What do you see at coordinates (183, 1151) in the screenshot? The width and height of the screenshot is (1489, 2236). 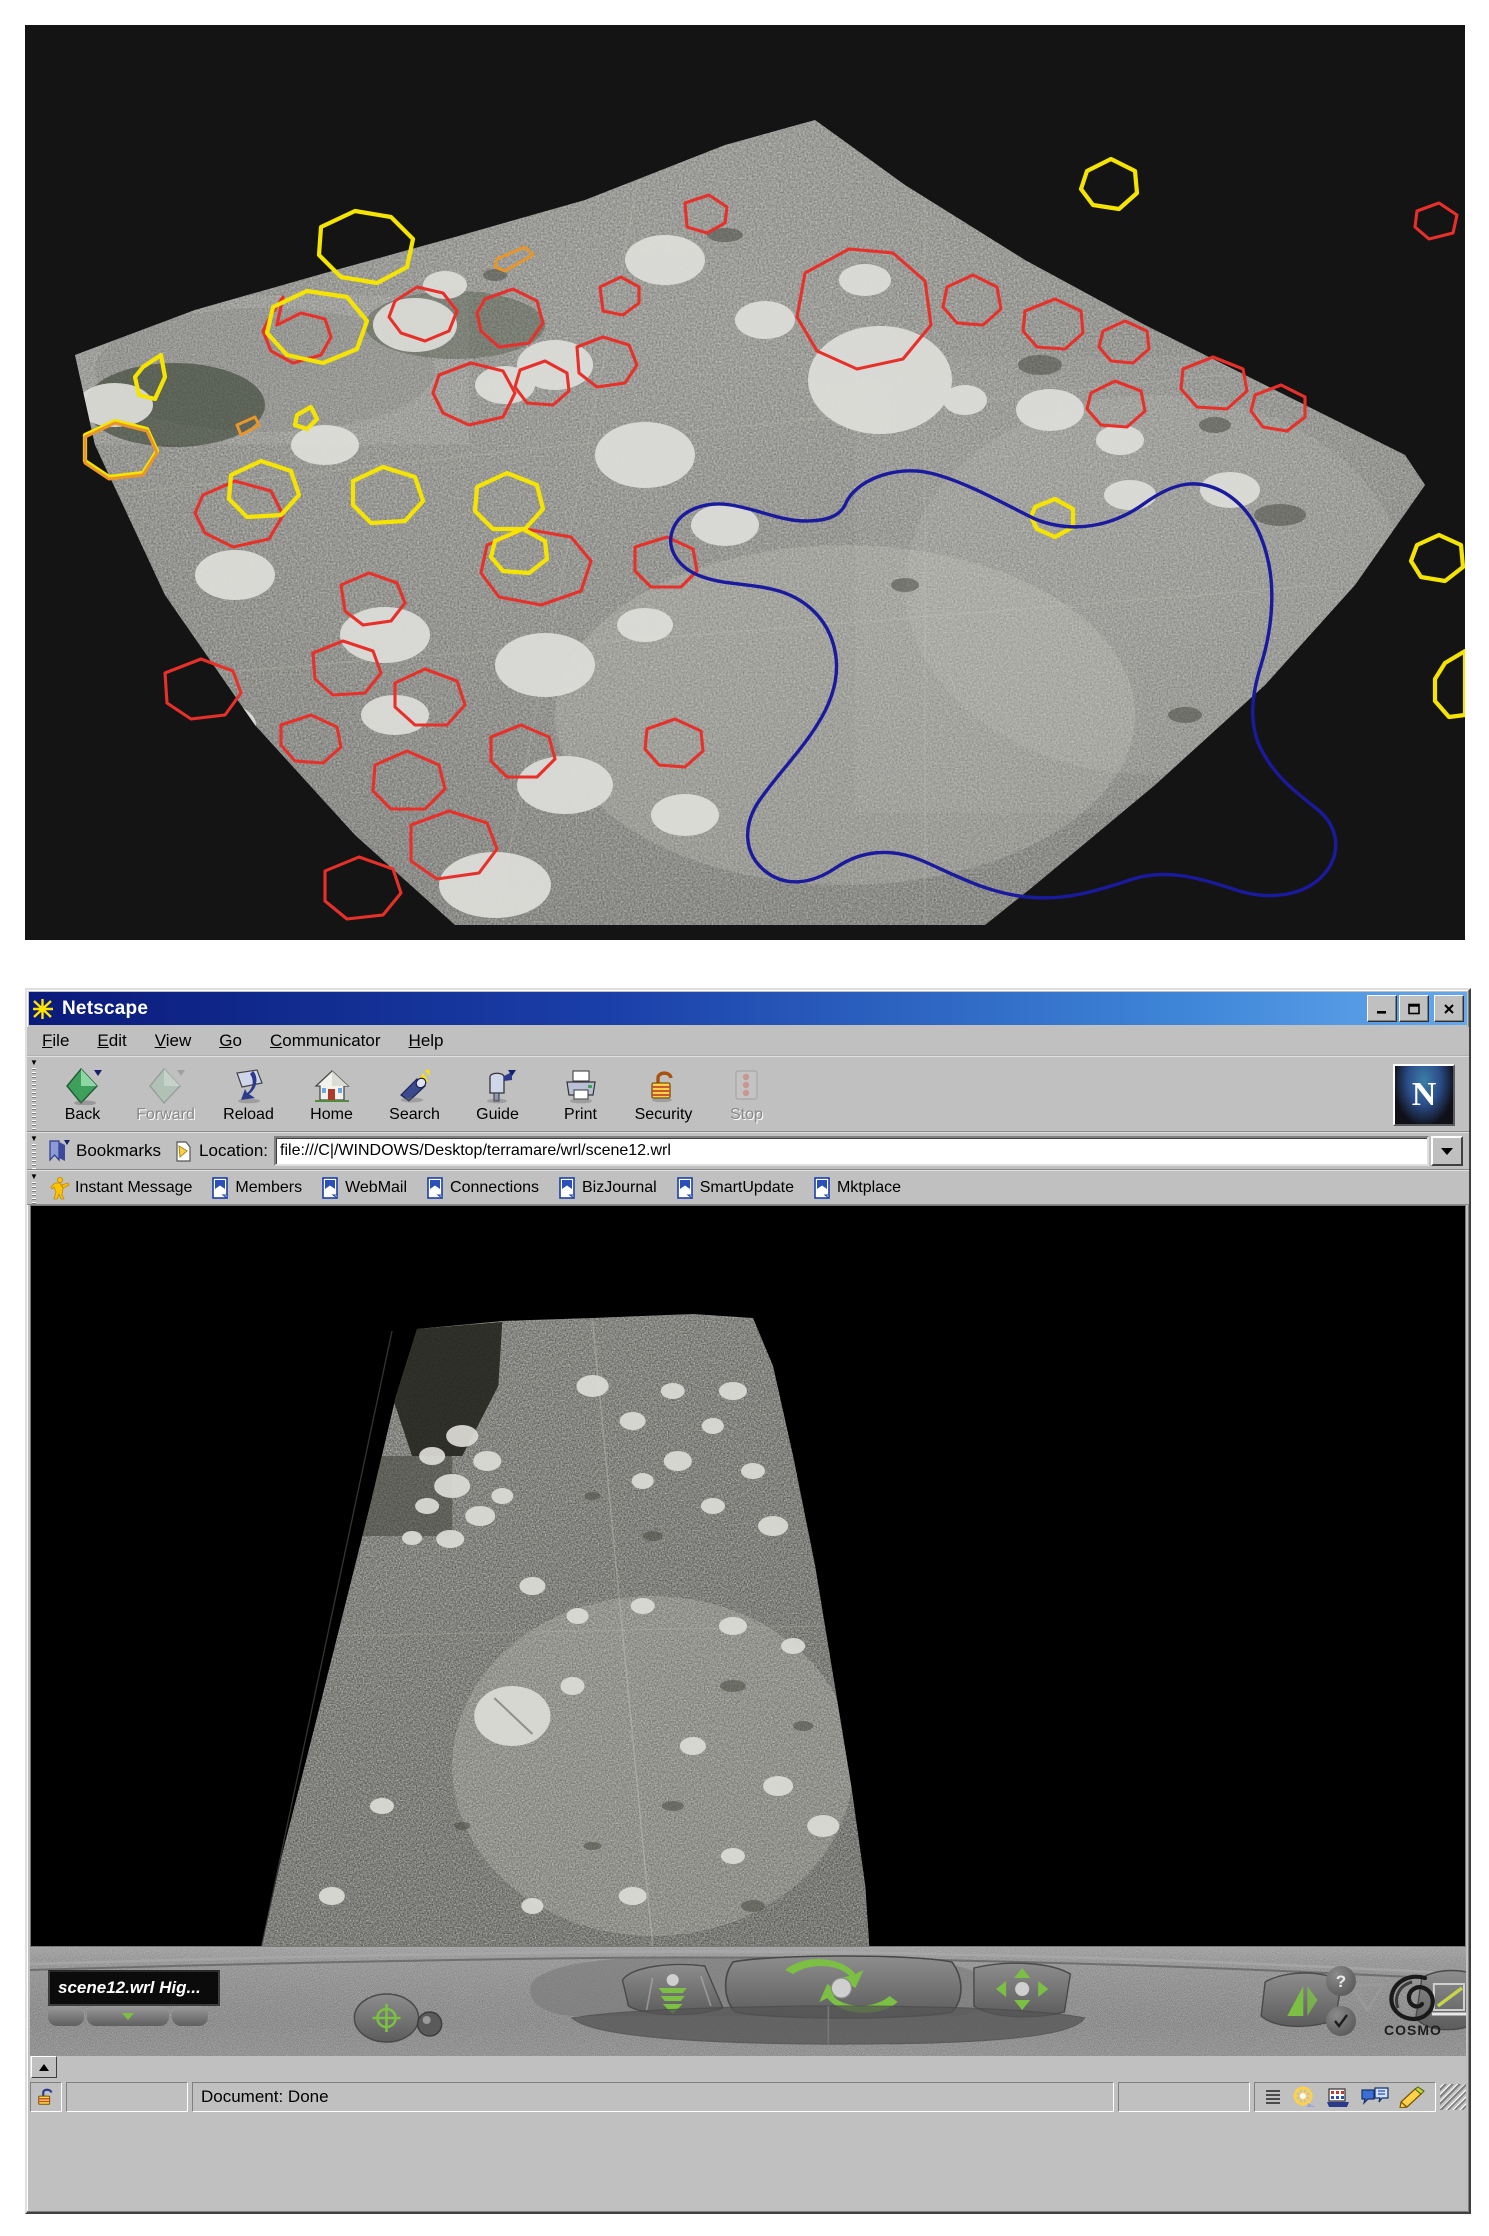 I see `page-icon` at bounding box center [183, 1151].